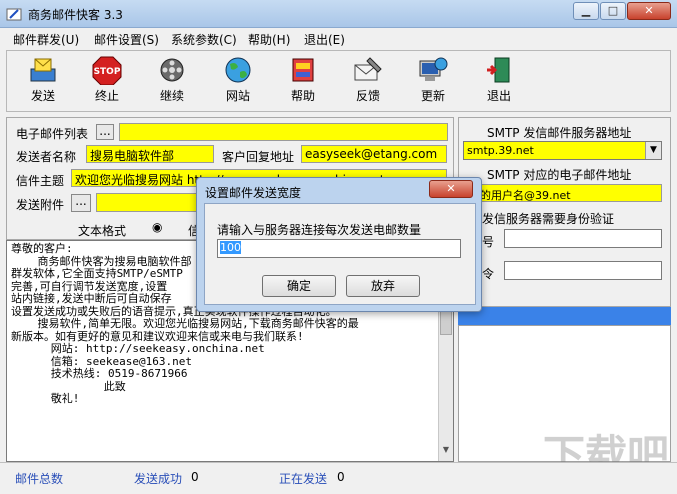  What do you see at coordinates (488, 242) in the screenshot?
I see `username-label: 号` at bounding box center [488, 242].